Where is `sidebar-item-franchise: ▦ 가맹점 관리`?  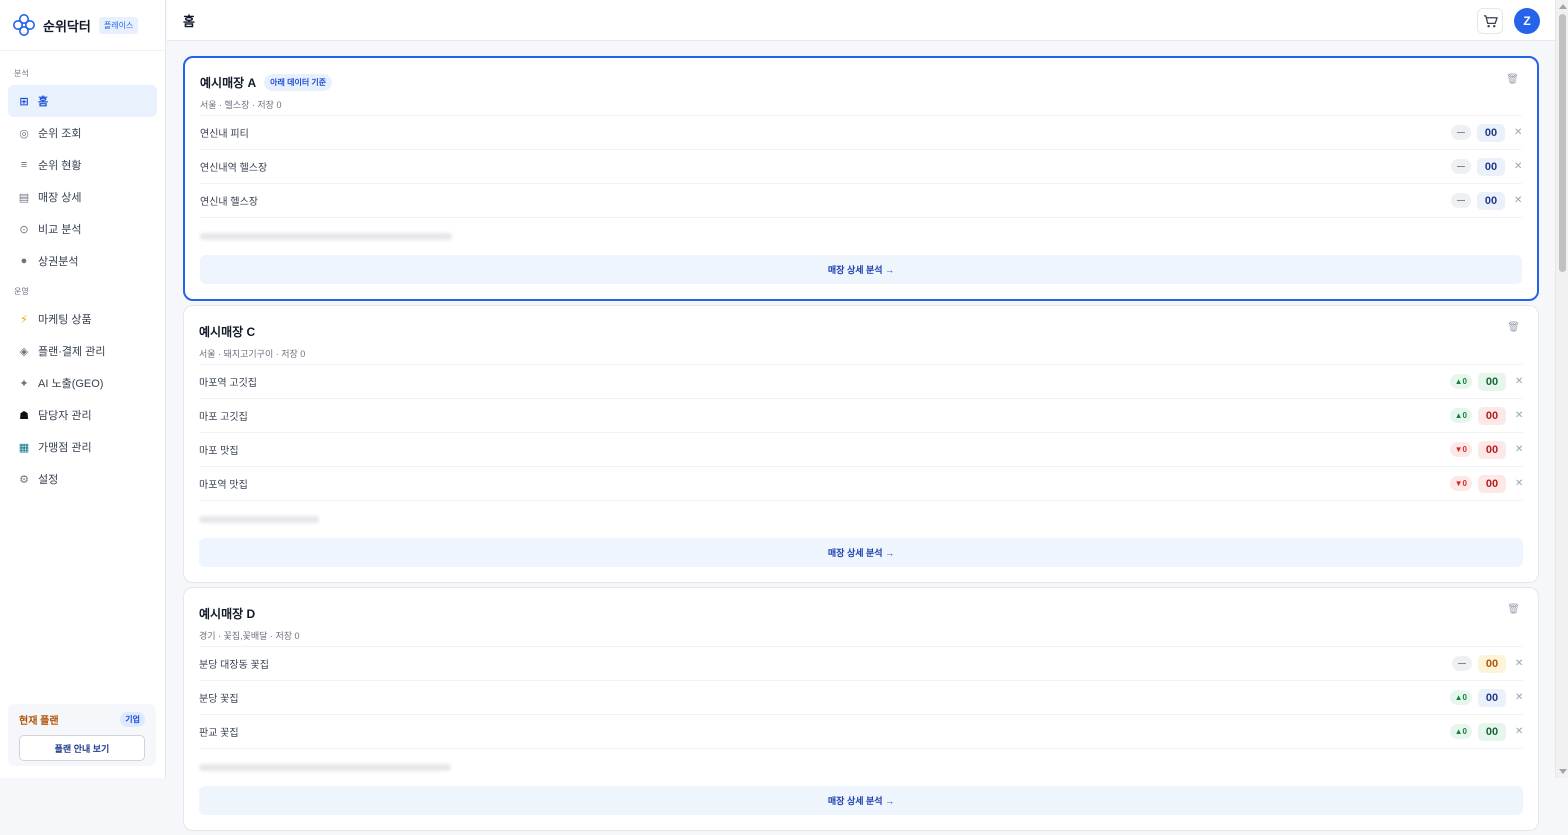 sidebar-item-franchise: ▦ 가맹점 관리 is located at coordinates (82, 447).